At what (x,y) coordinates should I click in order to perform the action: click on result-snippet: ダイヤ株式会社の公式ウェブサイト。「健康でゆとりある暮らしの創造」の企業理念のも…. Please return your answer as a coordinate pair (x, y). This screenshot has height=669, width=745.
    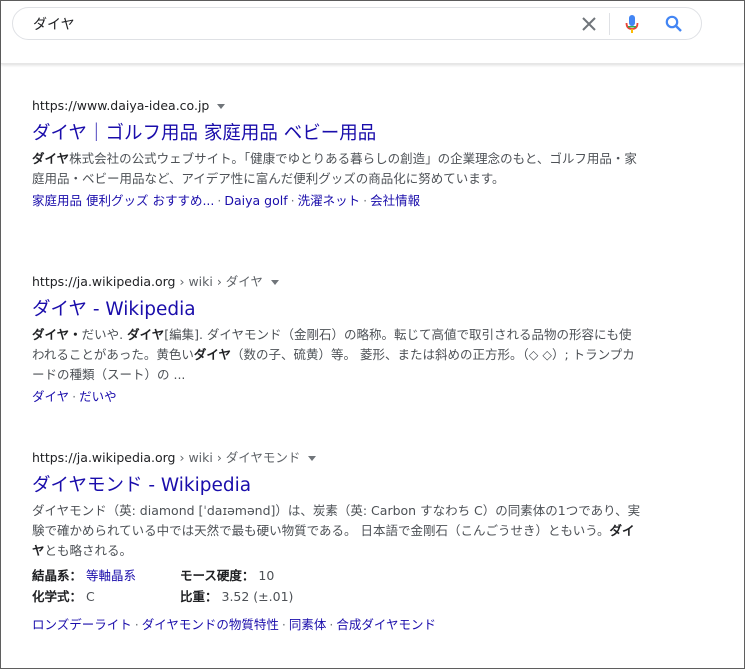
    Looking at the image, I should click on (334, 168).